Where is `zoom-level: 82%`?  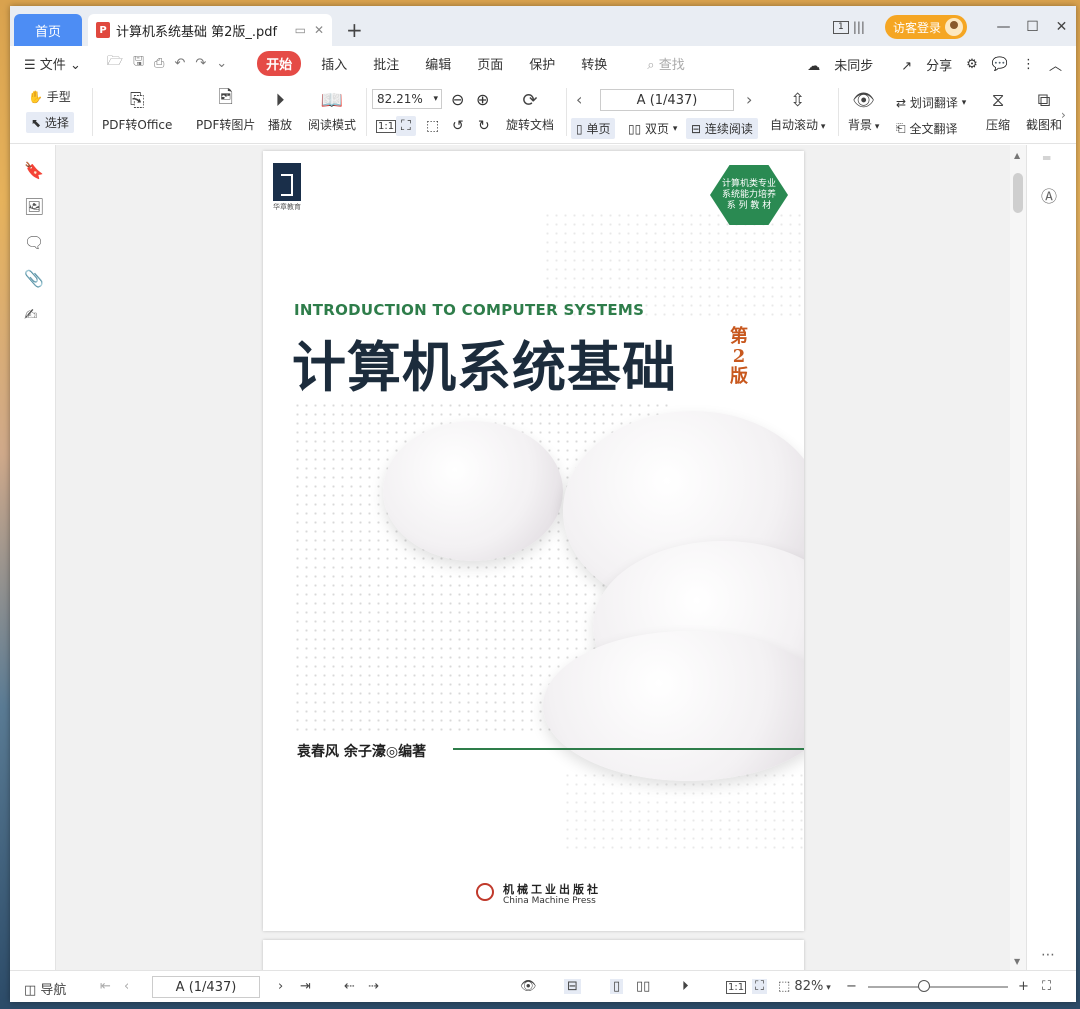 zoom-level: 82% is located at coordinates (809, 986).